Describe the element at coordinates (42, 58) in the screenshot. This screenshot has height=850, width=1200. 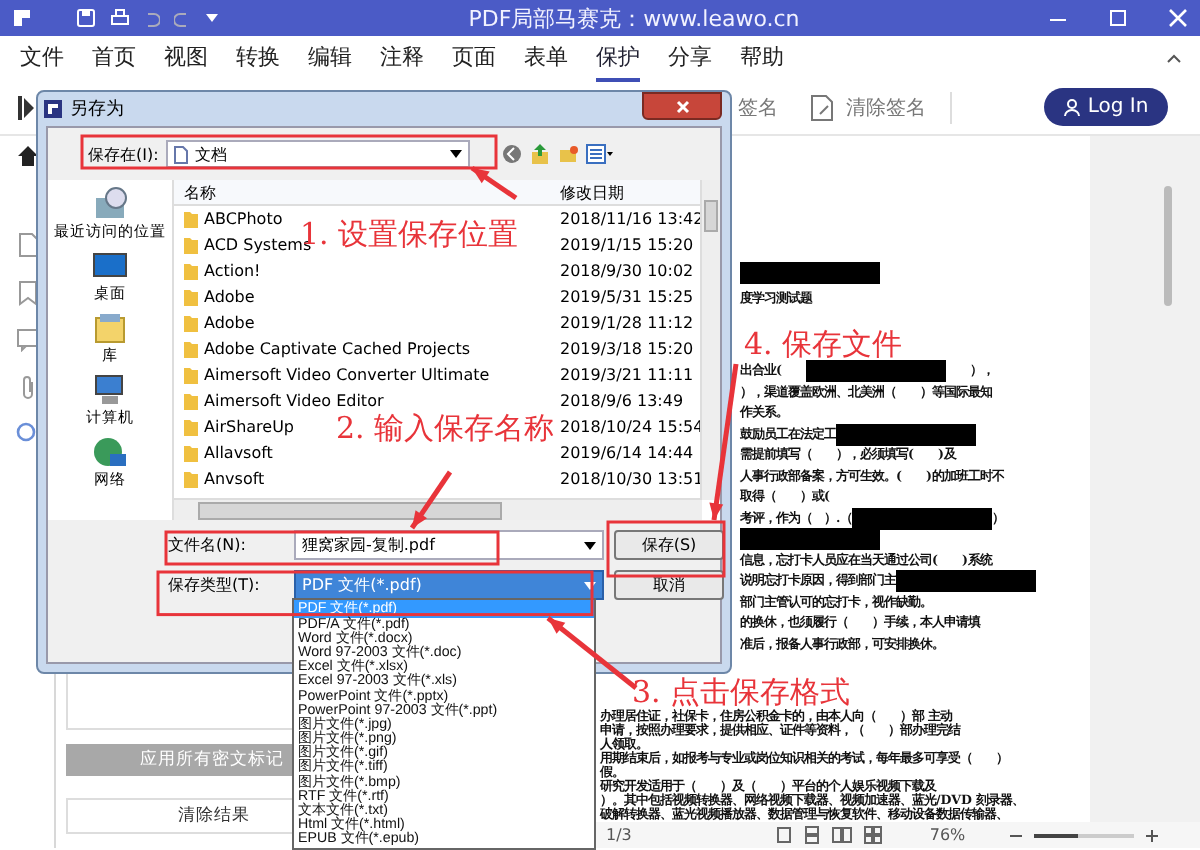
I see `menu-tab: 文件` at that location.